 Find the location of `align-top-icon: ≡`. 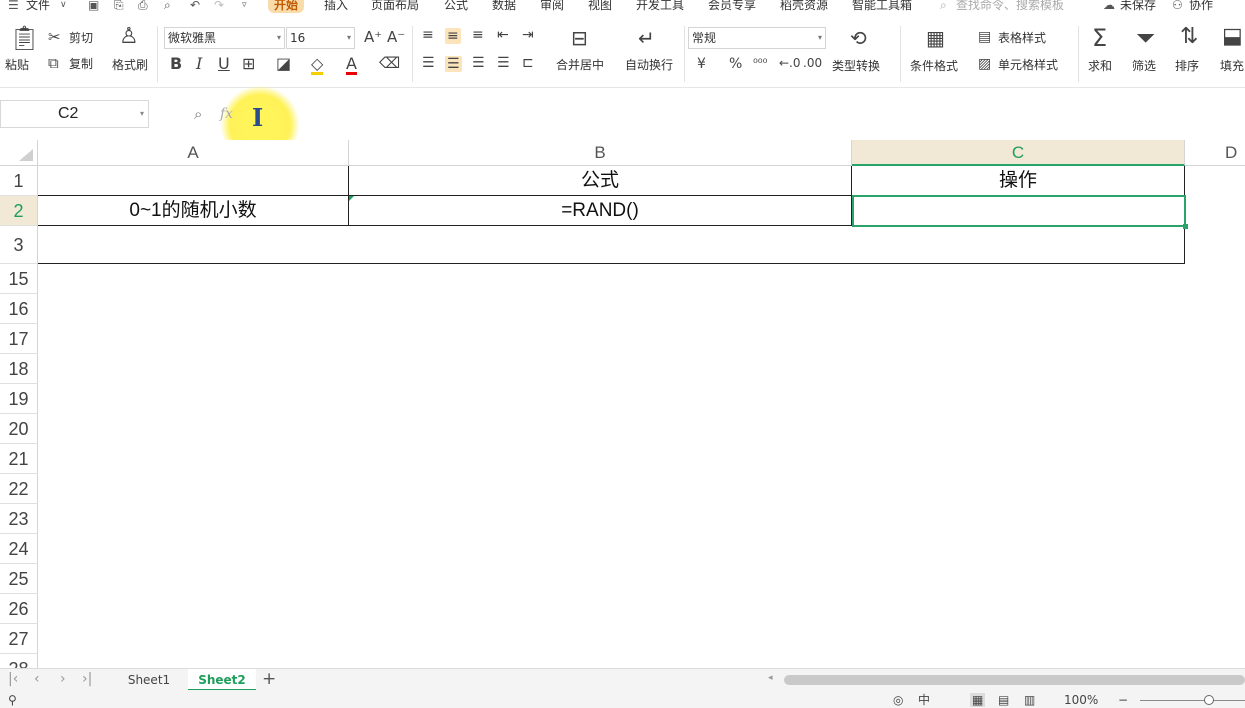

align-top-icon: ≡ is located at coordinates (428, 35).